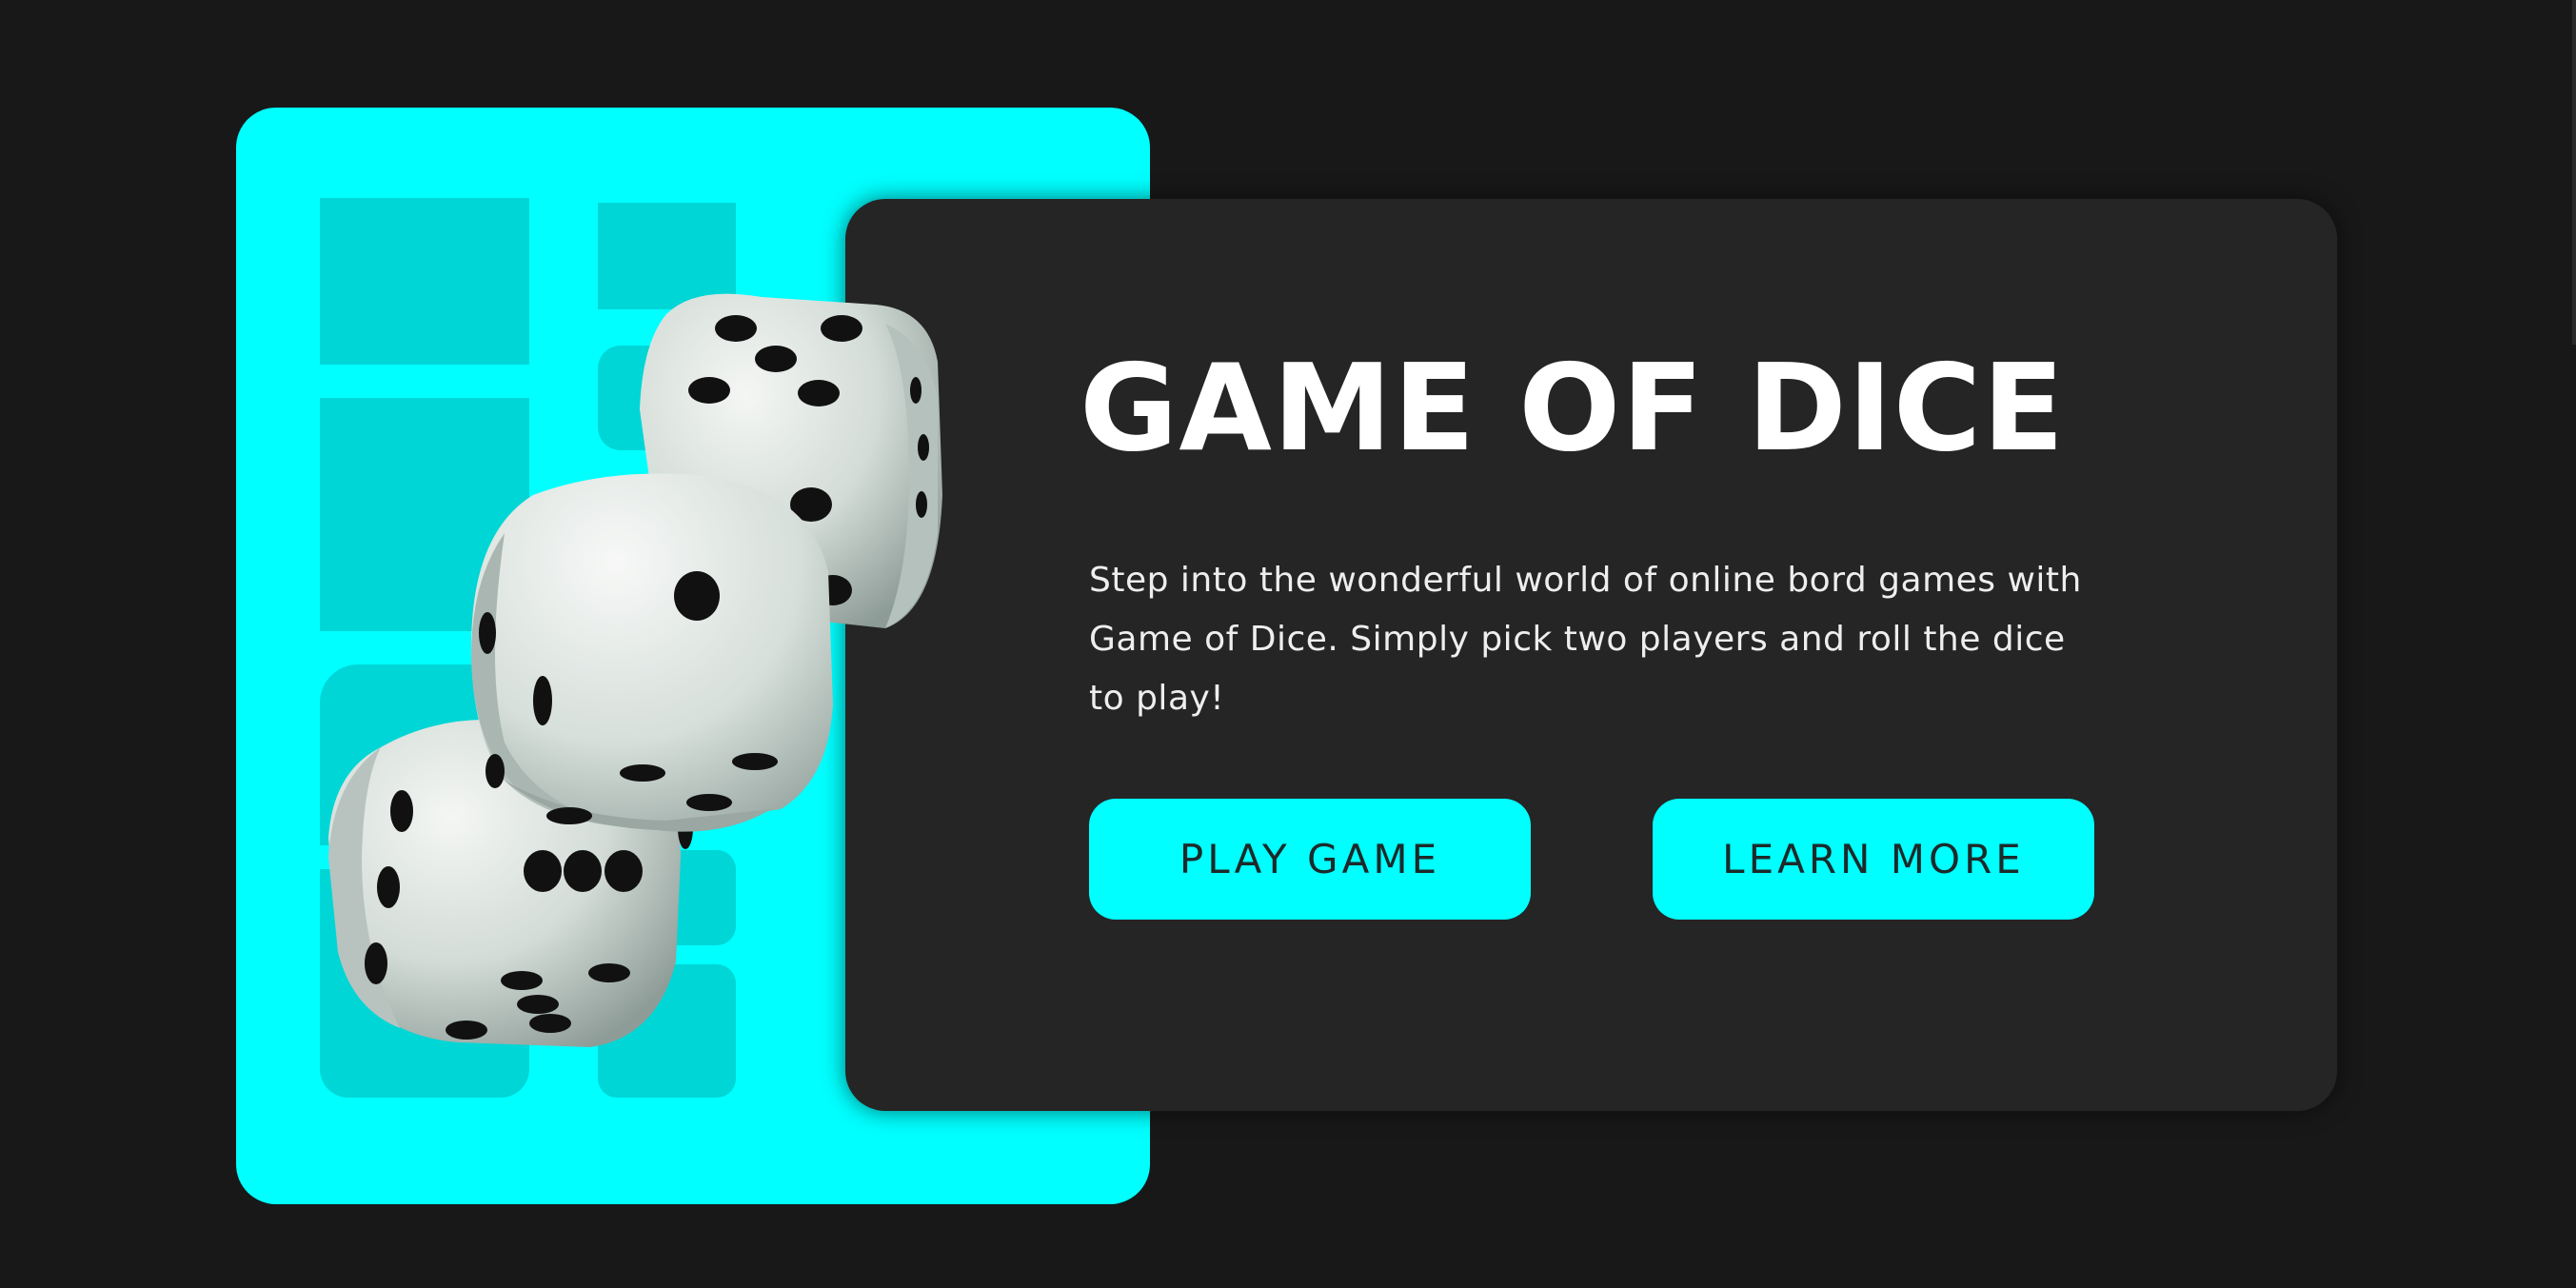 This screenshot has width=2576, height=1288. Describe the element at coordinates (424, 282) in the screenshot. I see `watermark-letter-e` at that location.